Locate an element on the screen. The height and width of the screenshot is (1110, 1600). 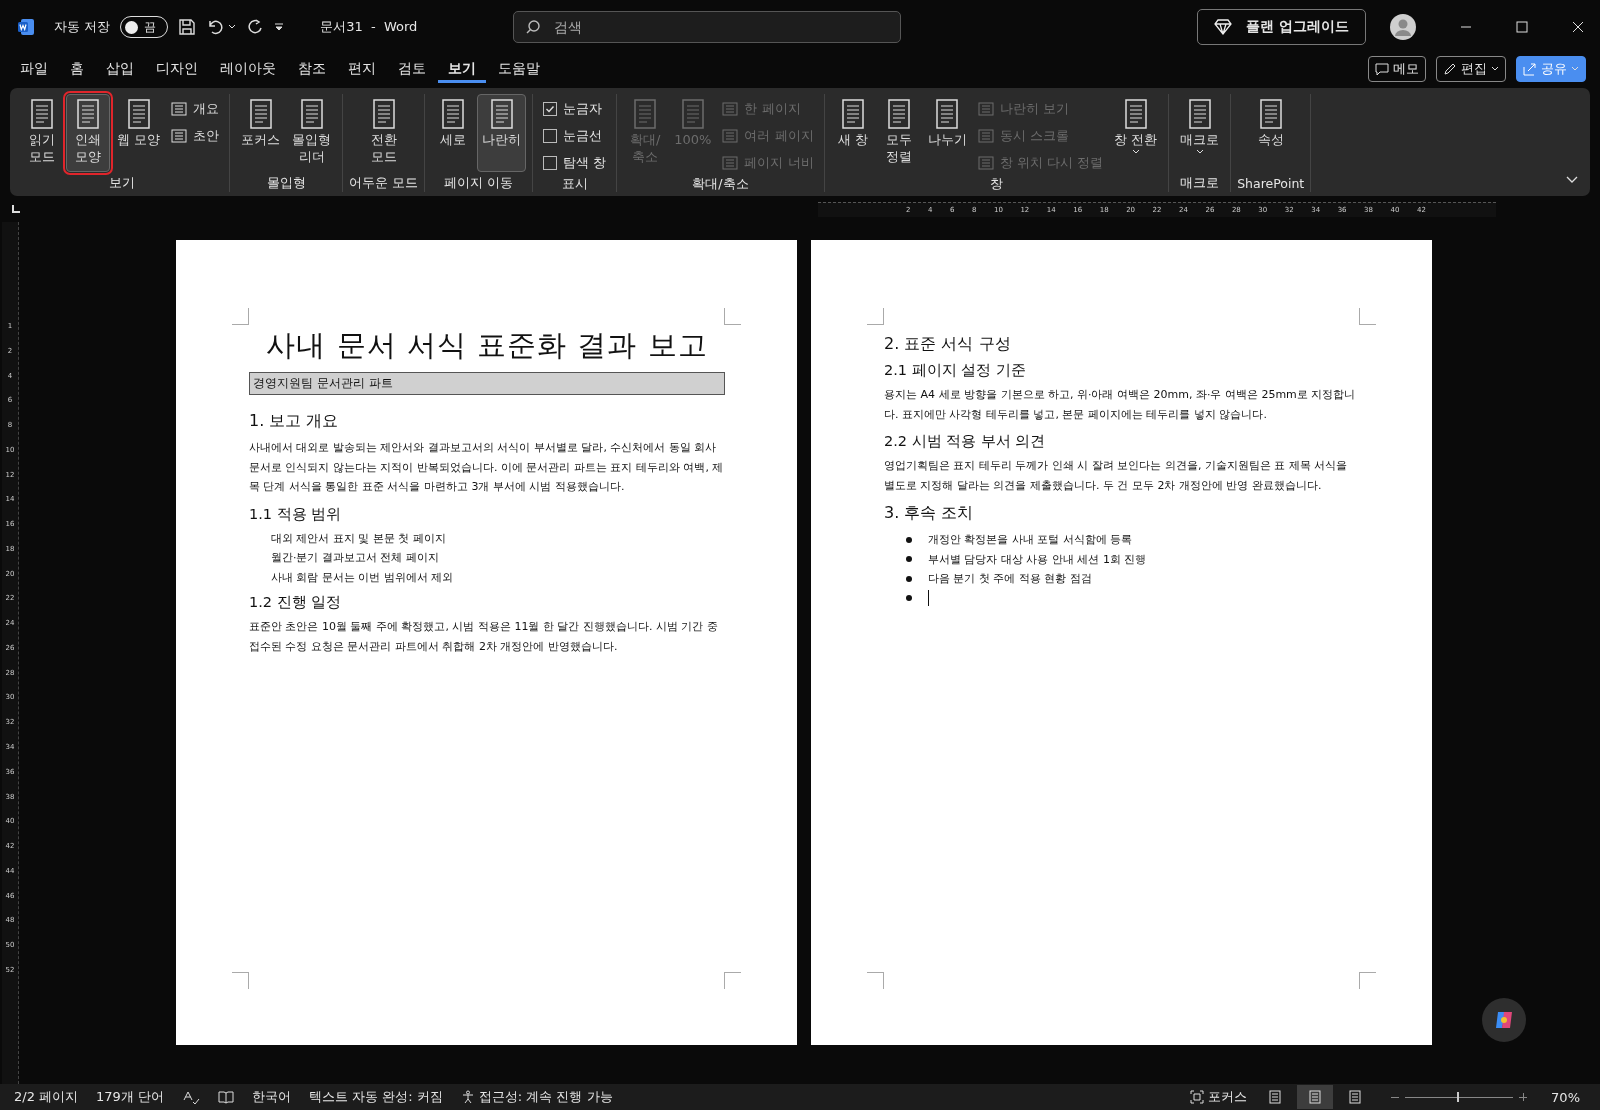
book-icon is located at coordinates (226, 1097).